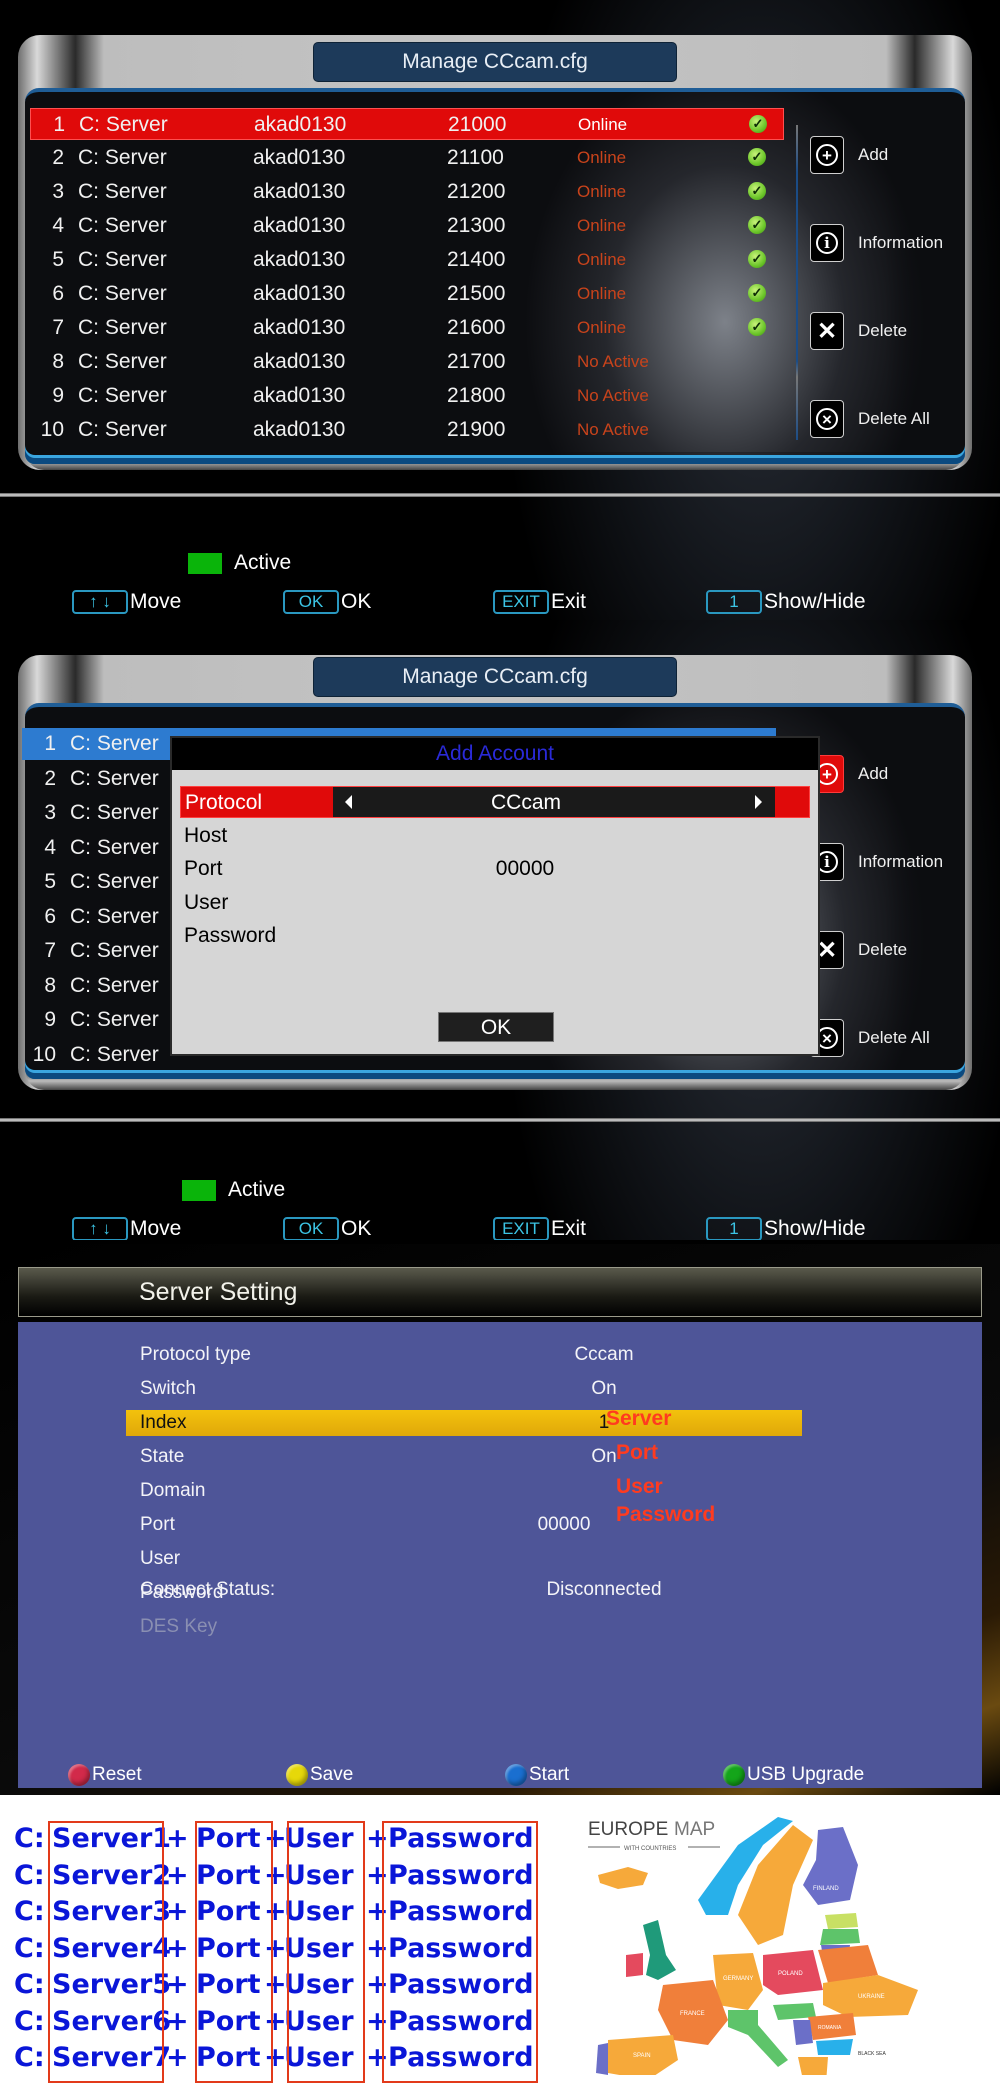 This screenshot has width=1000, height=2089. What do you see at coordinates (407, 192) in the screenshot?
I see `server-row: 3 C: Server akad0130 21200 Online ✓` at bounding box center [407, 192].